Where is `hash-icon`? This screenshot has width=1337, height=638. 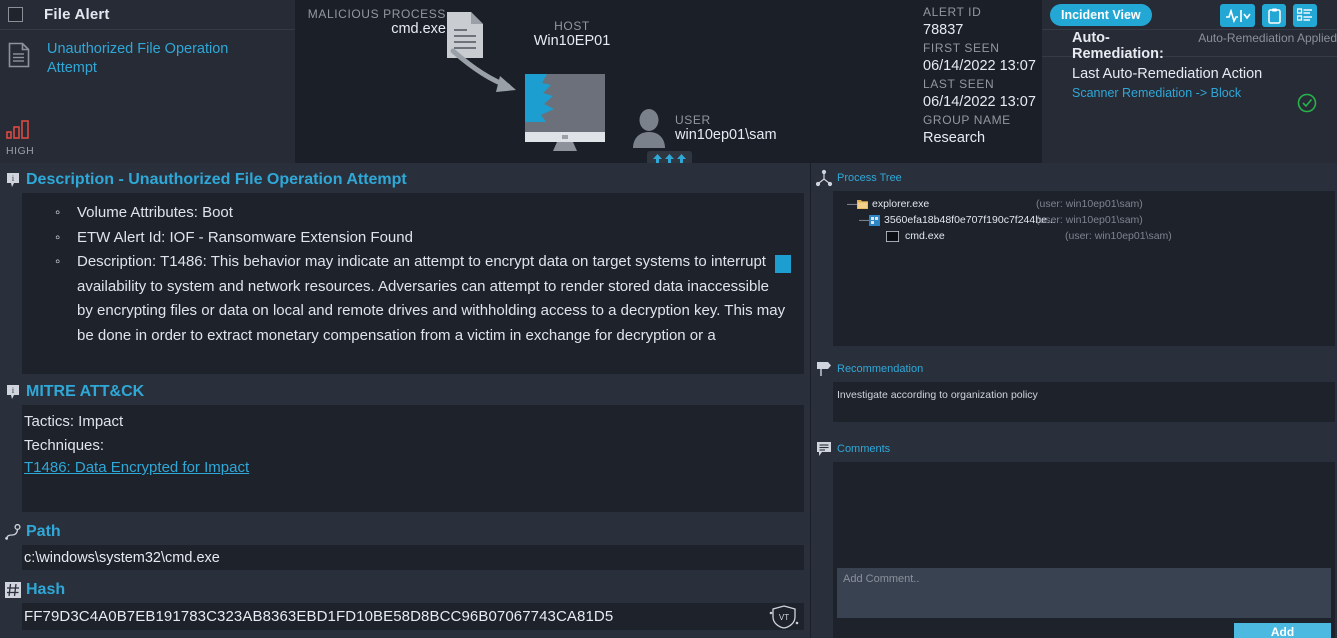 hash-icon is located at coordinates (13, 590).